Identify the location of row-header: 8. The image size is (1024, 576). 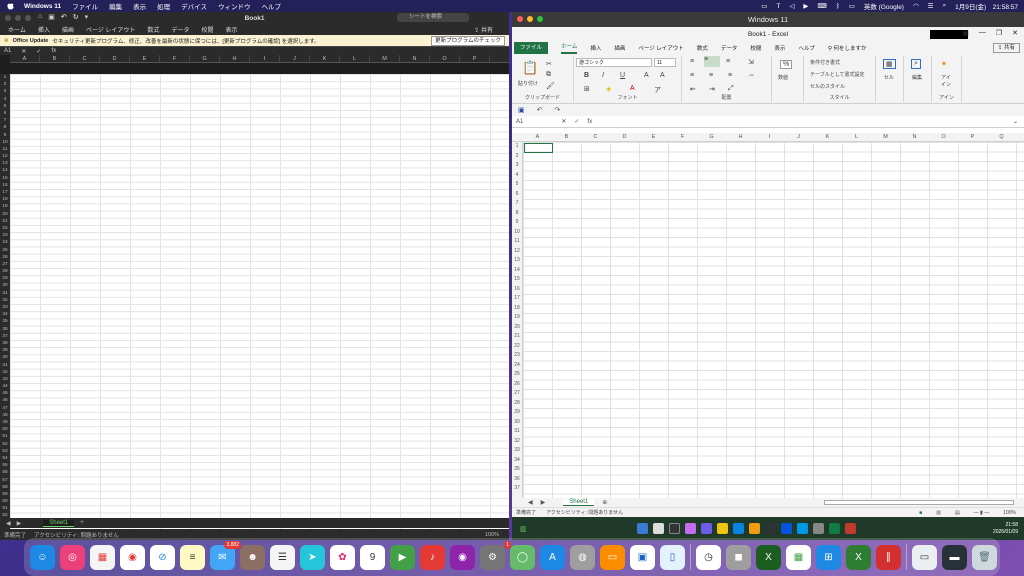
(5, 127).